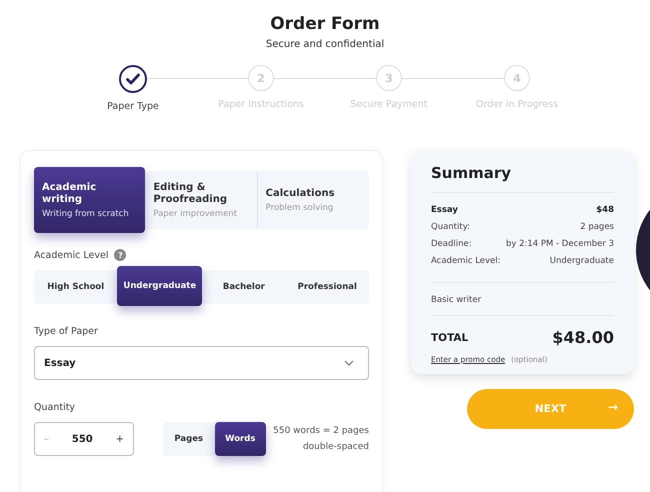  I want to click on summary-value: Undergraduate, so click(582, 261).